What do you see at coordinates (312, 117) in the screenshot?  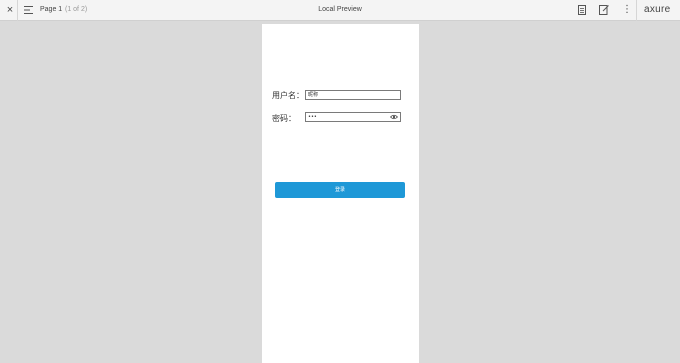 I see `password-value: •••` at bounding box center [312, 117].